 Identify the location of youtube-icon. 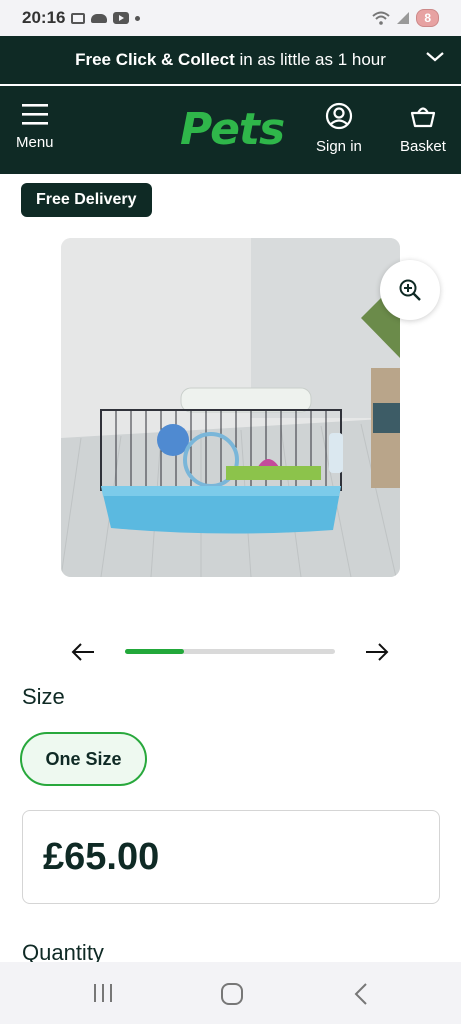
(121, 18).